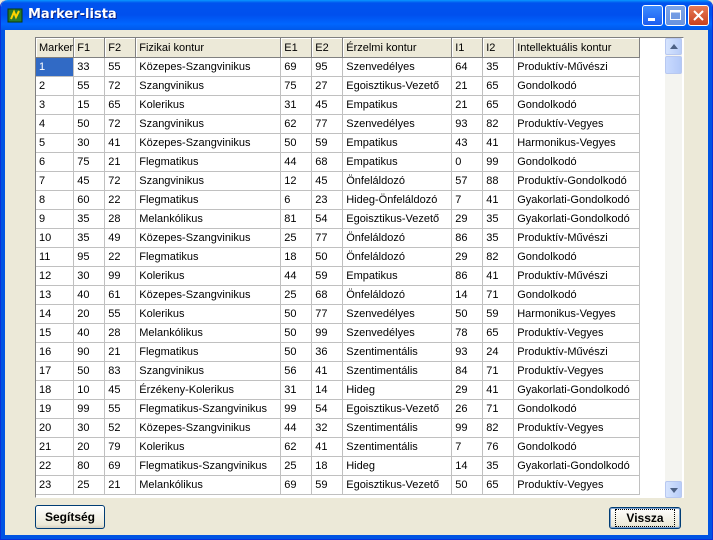 This screenshot has height=540, width=713. What do you see at coordinates (467, 86) in the screenshot?
I see `table-cell: 21` at bounding box center [467, 86].